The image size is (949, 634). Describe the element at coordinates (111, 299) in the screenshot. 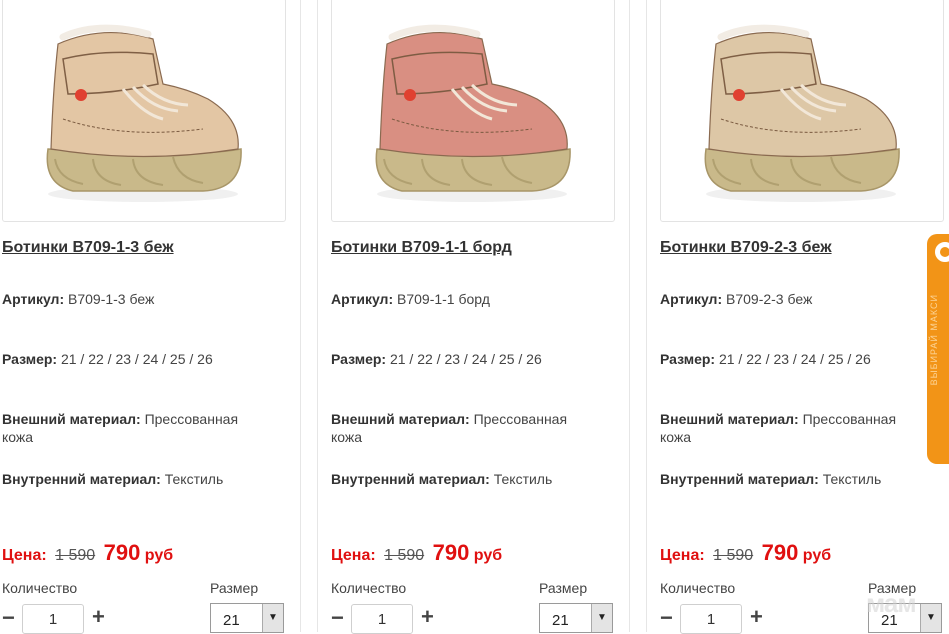

I see `article-value: B709-1-3 беж` at that location.